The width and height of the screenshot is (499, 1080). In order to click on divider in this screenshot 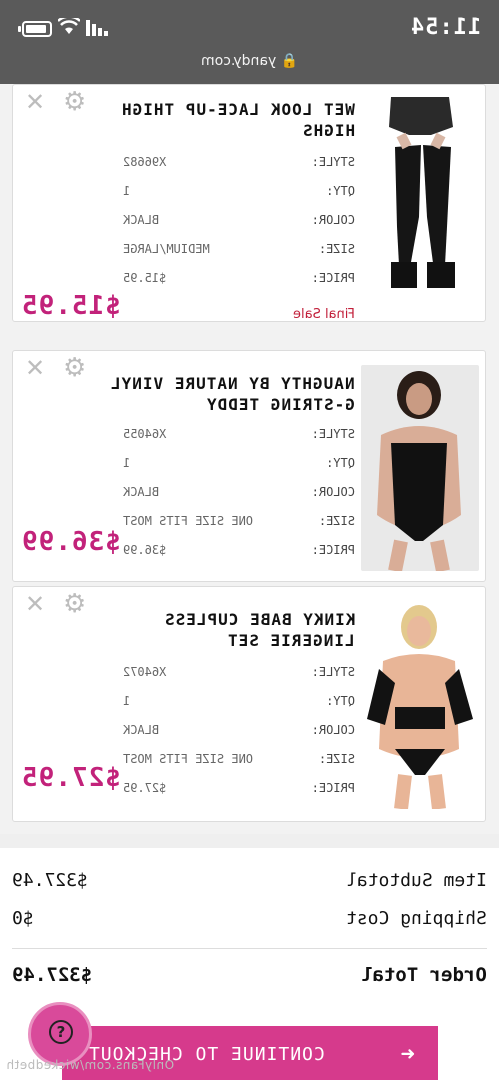, I will do `click(249, 948)`.